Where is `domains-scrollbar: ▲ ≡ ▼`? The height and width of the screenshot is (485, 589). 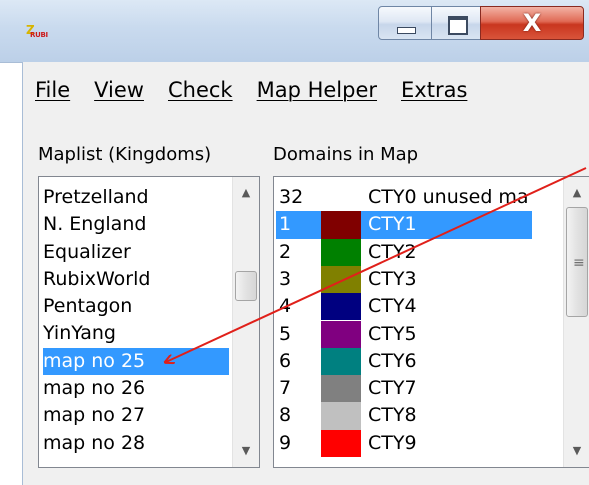
domains-scrollbar: ▲ ≡ ▼ is located at coordinates (576, 322).